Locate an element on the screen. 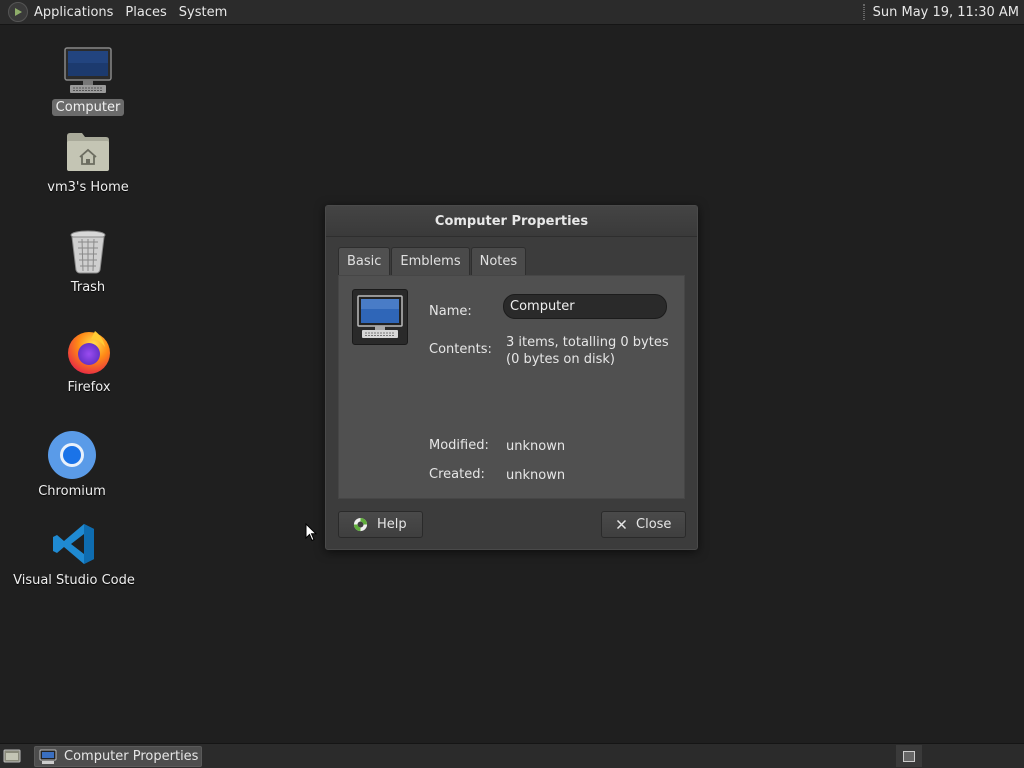 The width and height of the screenshot is (1024, 768). desktop-icon-label: Chromium is located at coordinates (72, 491).